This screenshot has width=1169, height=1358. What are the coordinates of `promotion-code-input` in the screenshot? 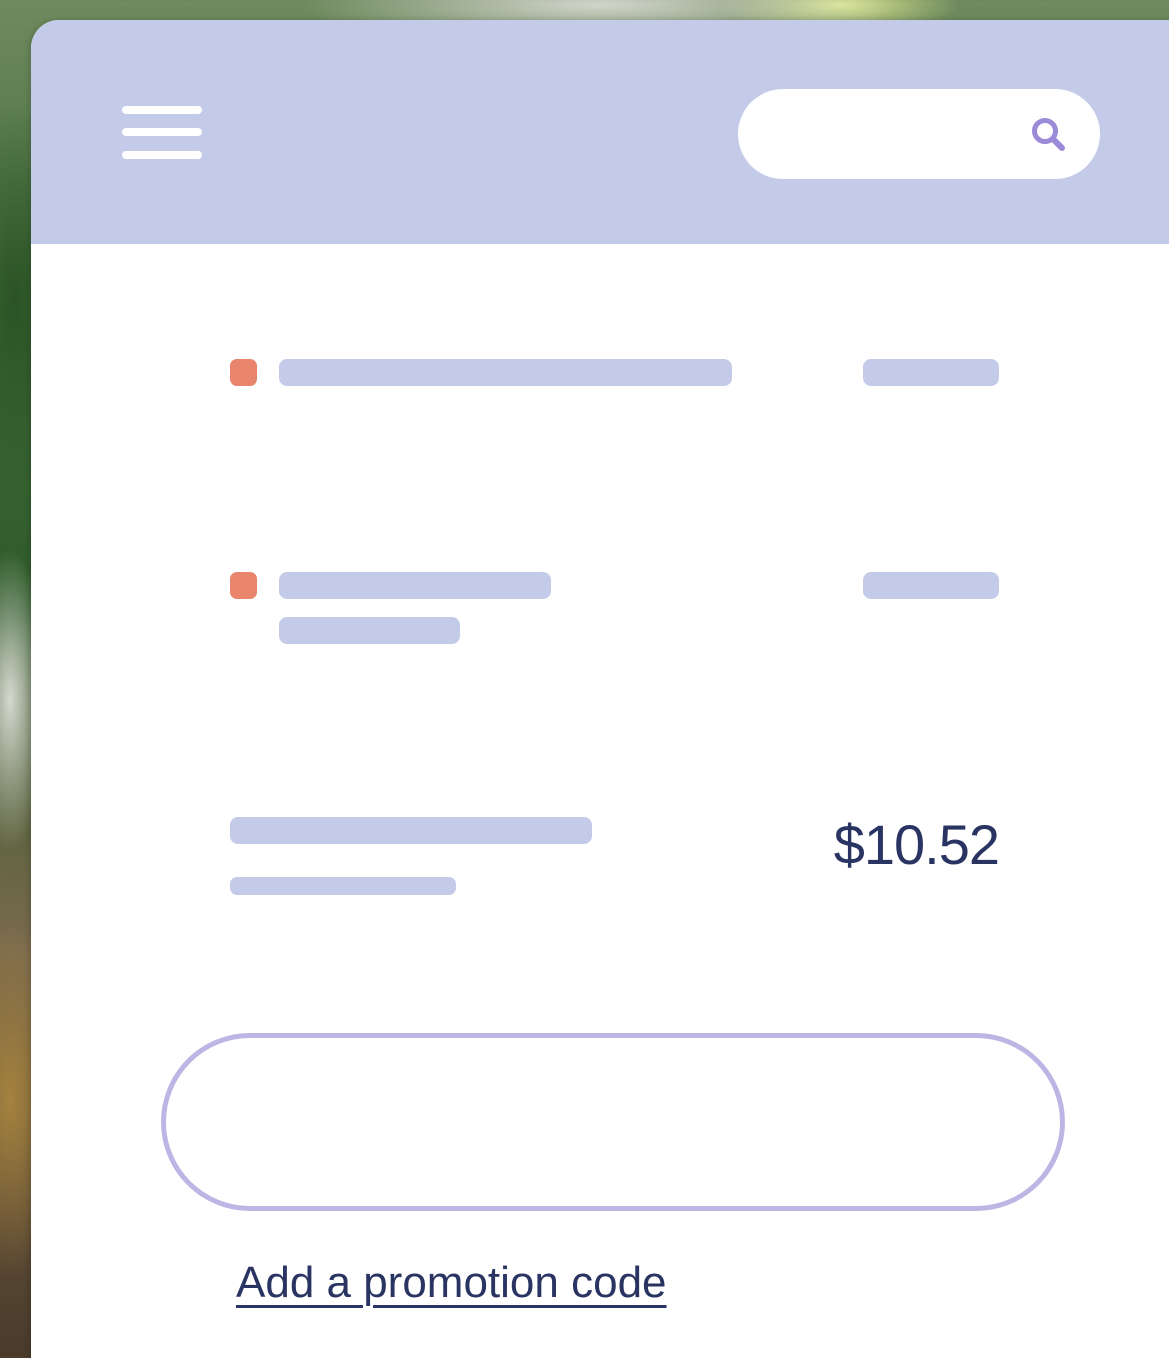 It's located at (618, 1124).